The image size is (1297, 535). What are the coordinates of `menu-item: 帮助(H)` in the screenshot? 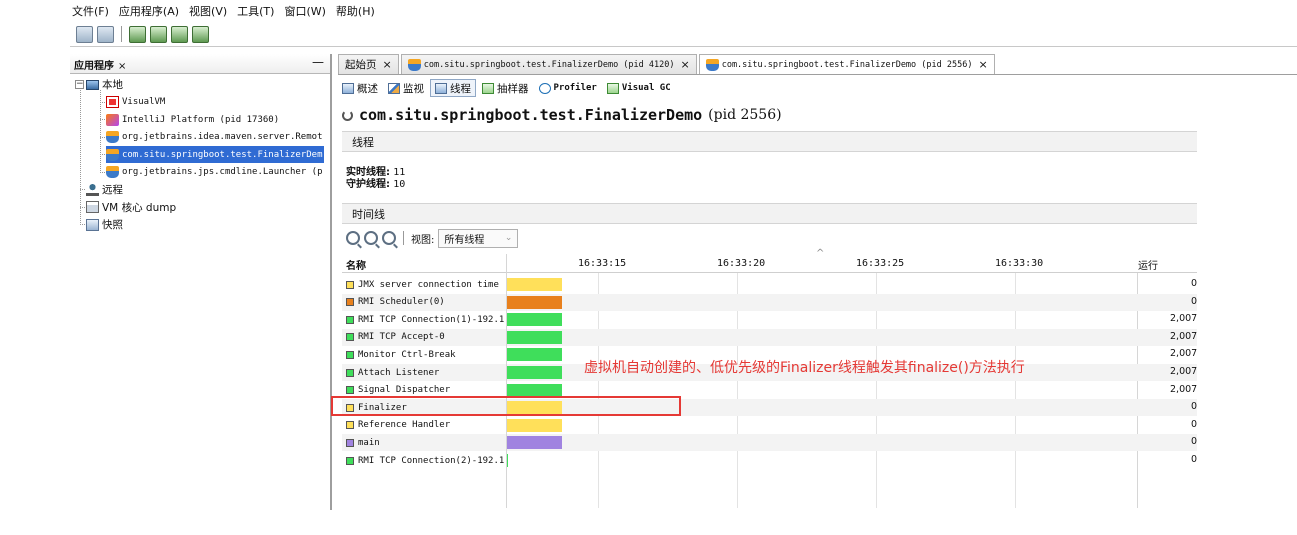 It's located at (355, 11).